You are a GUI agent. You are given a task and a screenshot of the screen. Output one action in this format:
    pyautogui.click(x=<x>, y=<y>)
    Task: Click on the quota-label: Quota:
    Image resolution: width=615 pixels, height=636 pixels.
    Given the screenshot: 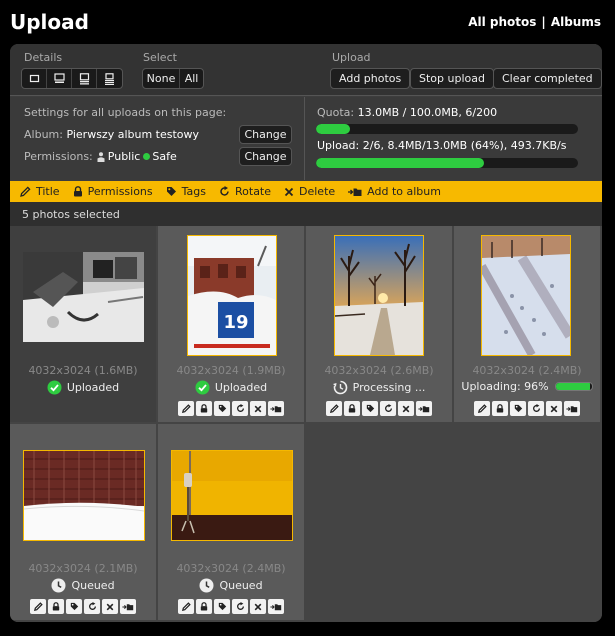 What is the action you would take?
    pyautogui.click(x=336, y=112)
    